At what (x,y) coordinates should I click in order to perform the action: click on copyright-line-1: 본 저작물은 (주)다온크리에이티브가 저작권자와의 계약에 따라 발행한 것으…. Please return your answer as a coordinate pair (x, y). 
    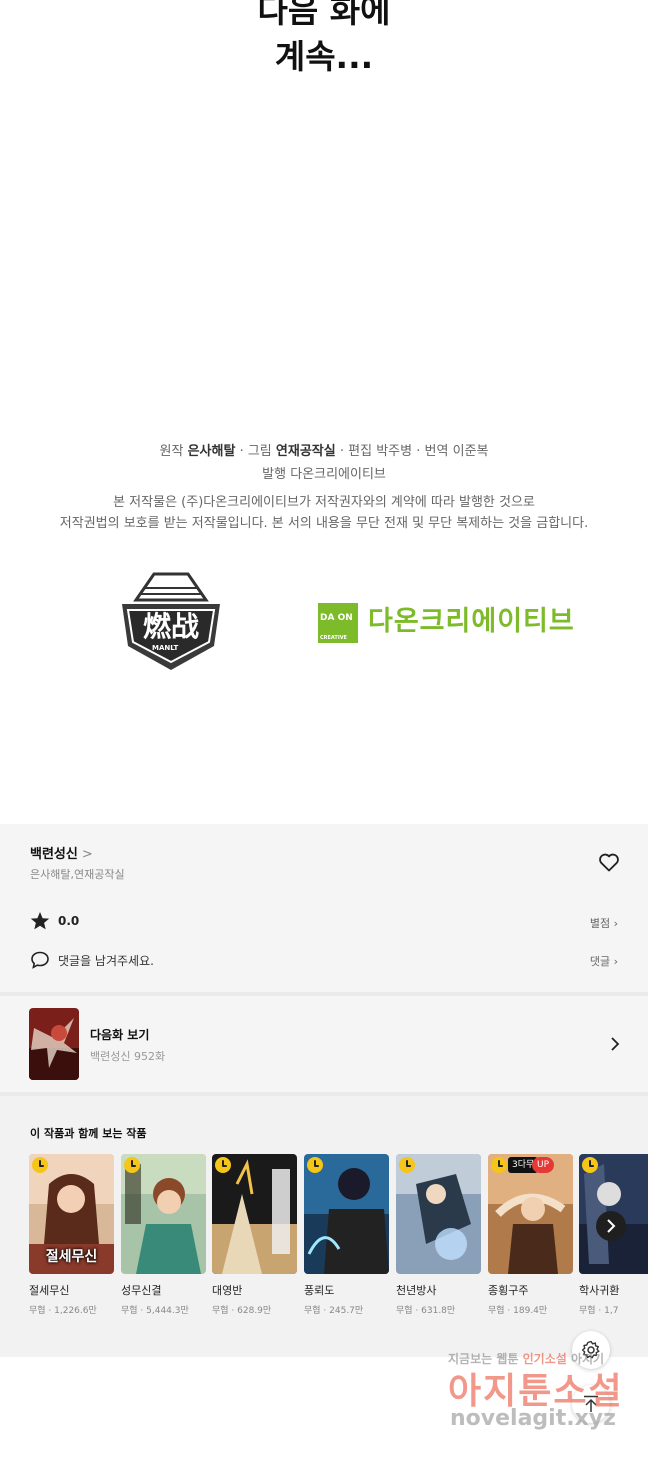
    Looking at the image, I should click on (324, 502).